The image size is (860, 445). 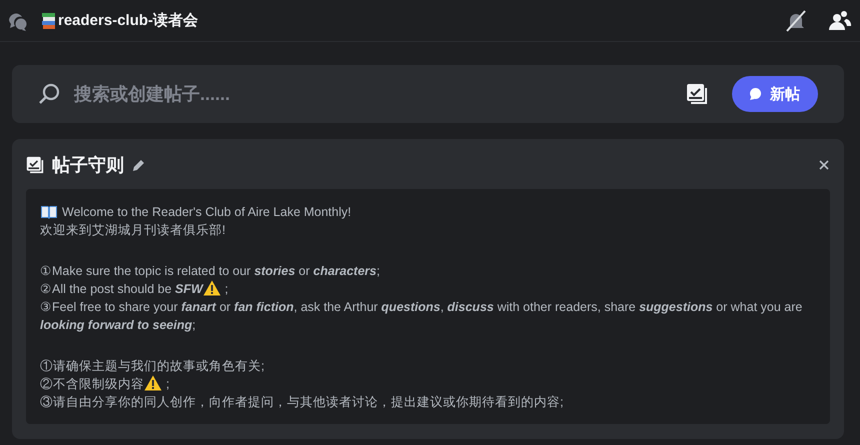 I want to click on guideline-text: ①Make sure the topic is related to our stories or characters;, so click(x=210, y=271).